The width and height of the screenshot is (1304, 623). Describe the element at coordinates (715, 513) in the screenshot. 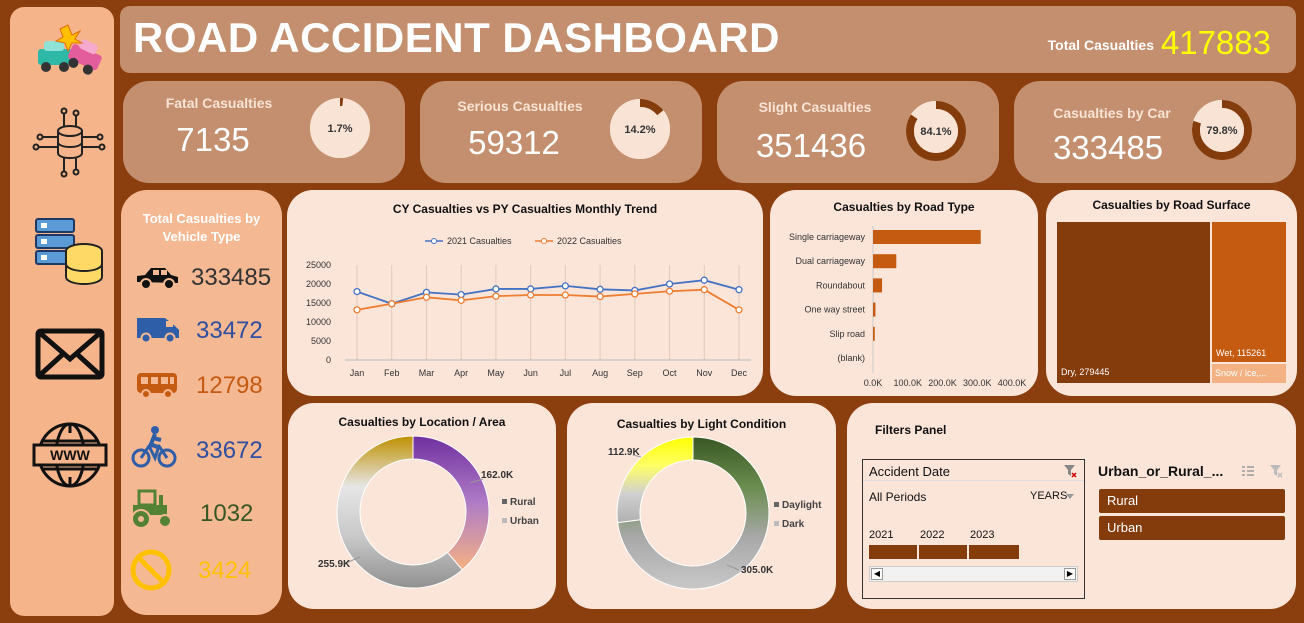

I see `light-donut-chart: 305.0K 112.9K Daylight Dark` at that location.